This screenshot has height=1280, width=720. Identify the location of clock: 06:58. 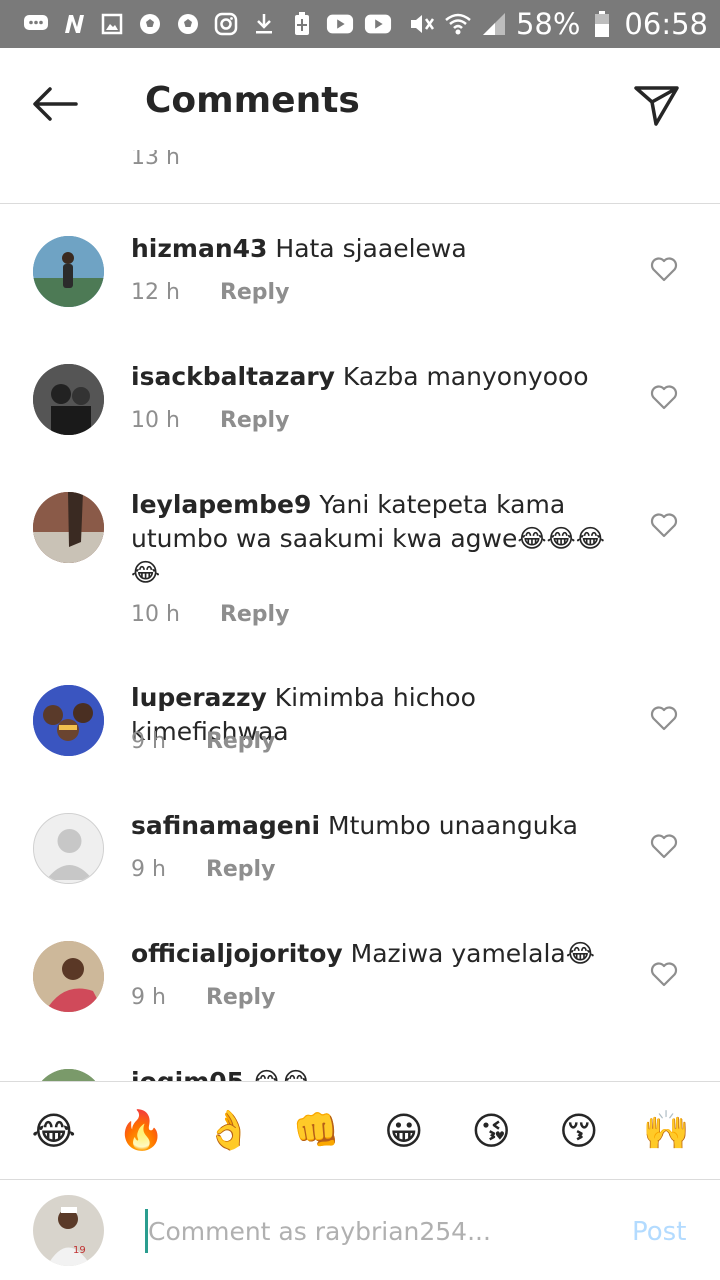
(666, 24).